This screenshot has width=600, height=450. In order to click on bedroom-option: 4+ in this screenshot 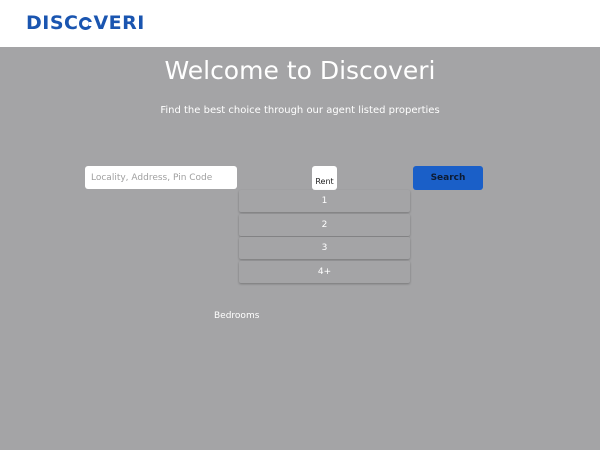, I will do `click(324, 271)`.